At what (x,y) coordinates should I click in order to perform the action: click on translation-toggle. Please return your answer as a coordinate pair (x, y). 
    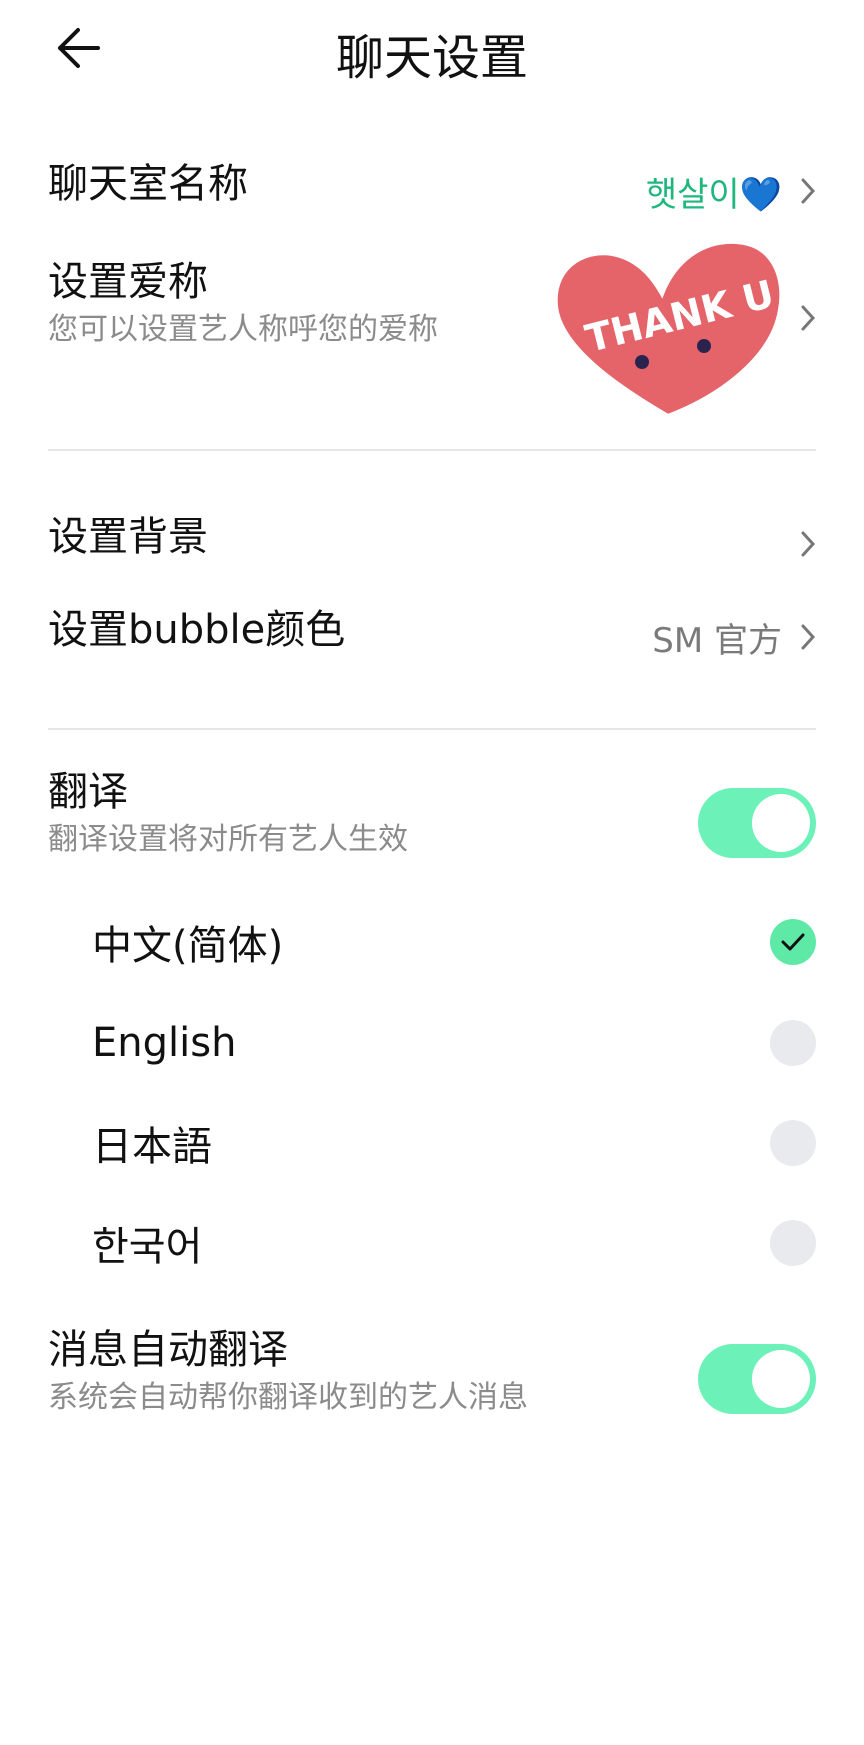
    Looking at the image, I should click on (757, 823).